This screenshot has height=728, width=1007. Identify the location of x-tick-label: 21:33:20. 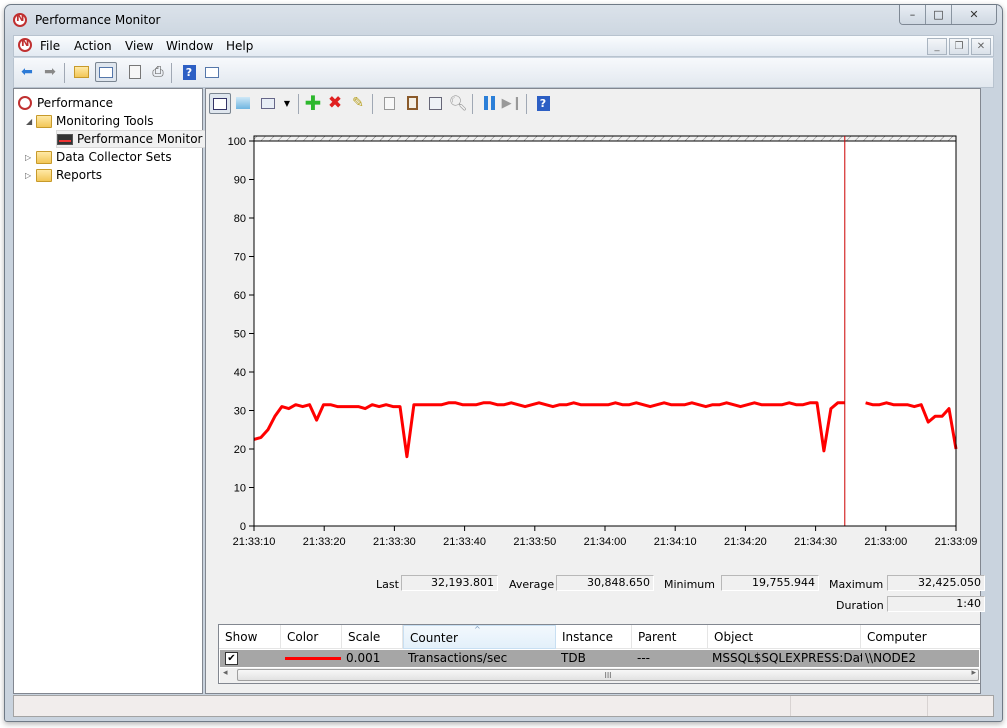
(324, 542).